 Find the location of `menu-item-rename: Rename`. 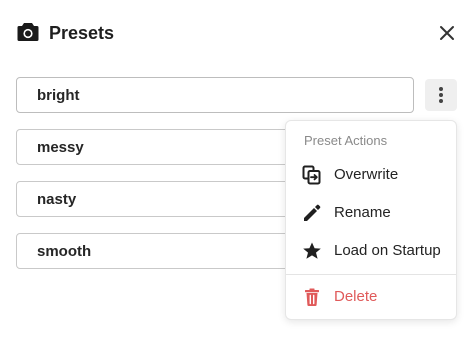

menu-item-rename: Rename is located at coordinates (371, 213).